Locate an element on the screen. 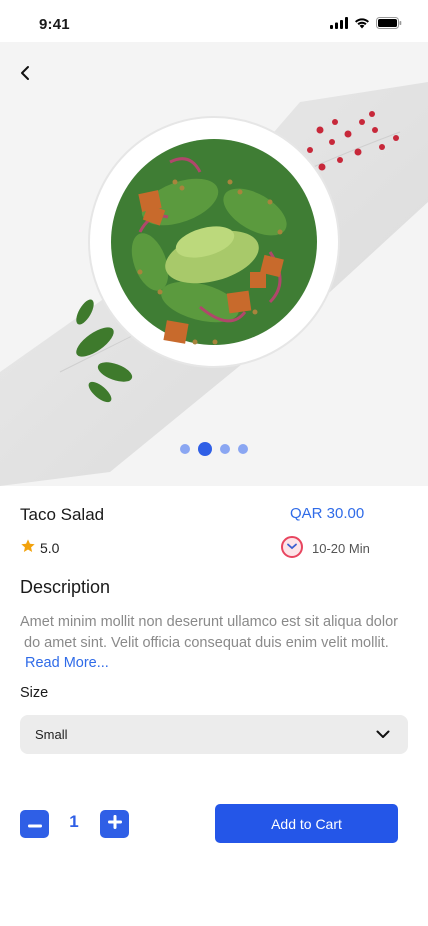  rating-value: 5.0 is located at coordinates (50, 547).